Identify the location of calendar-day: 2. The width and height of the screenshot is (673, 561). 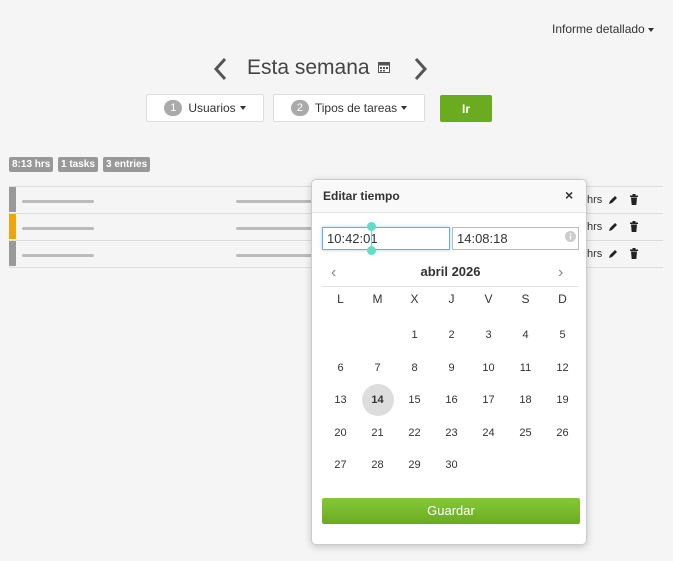
(452, 335).